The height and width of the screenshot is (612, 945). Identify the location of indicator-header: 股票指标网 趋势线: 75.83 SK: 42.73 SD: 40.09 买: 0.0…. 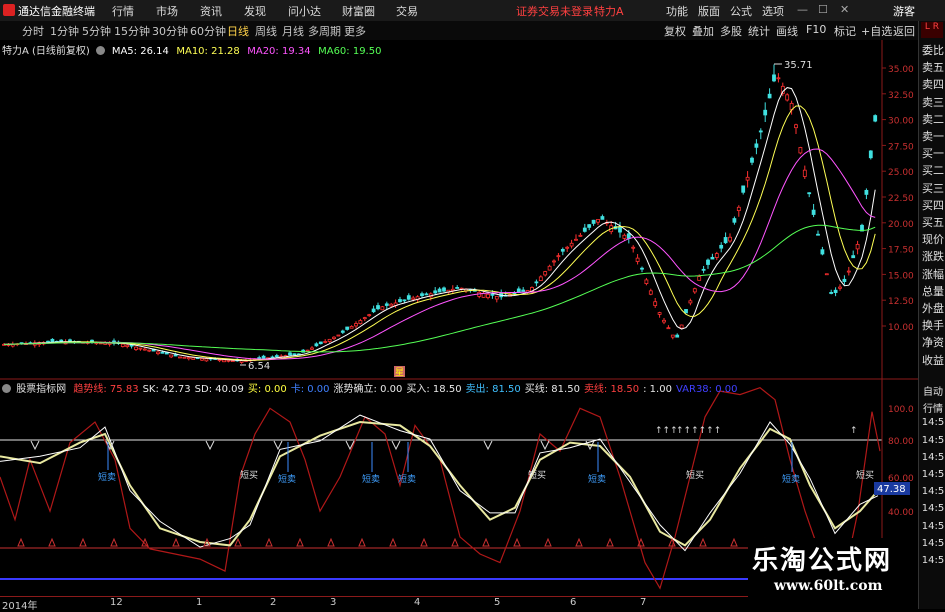
(369, 387).